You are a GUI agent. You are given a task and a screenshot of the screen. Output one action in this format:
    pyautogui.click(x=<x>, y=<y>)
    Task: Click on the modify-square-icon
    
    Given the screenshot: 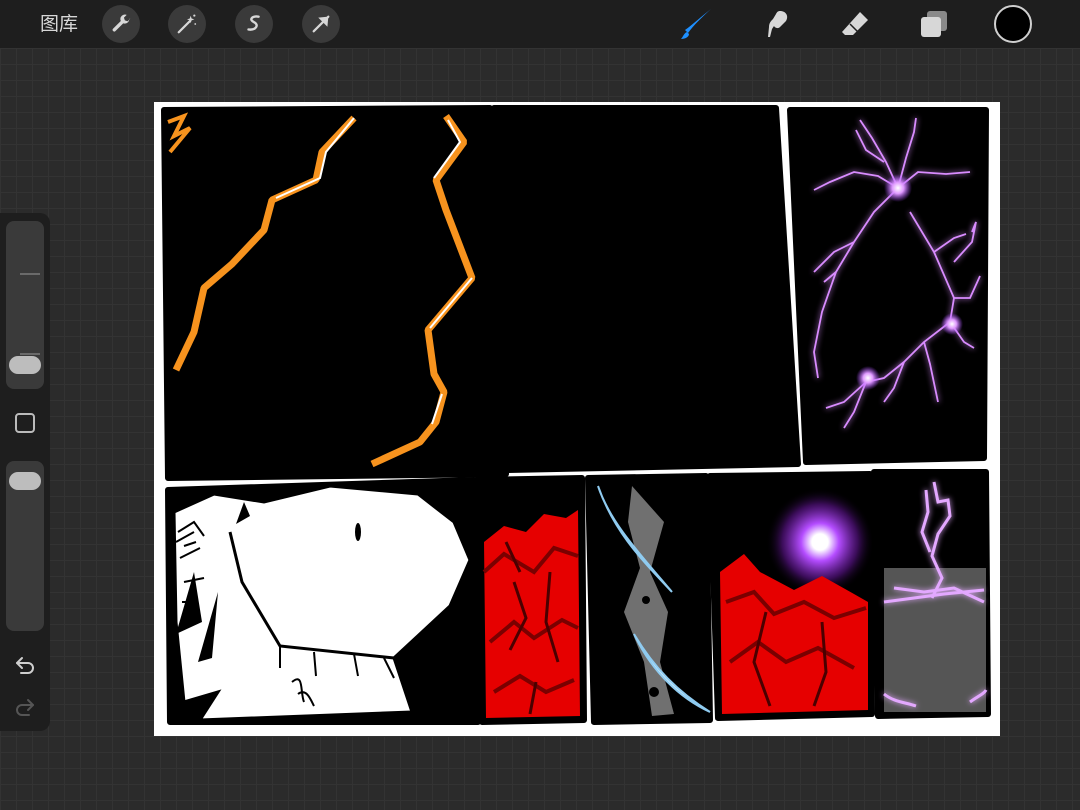 What is the action you would take?
    pyautogui.click(x=25, y=423)
    